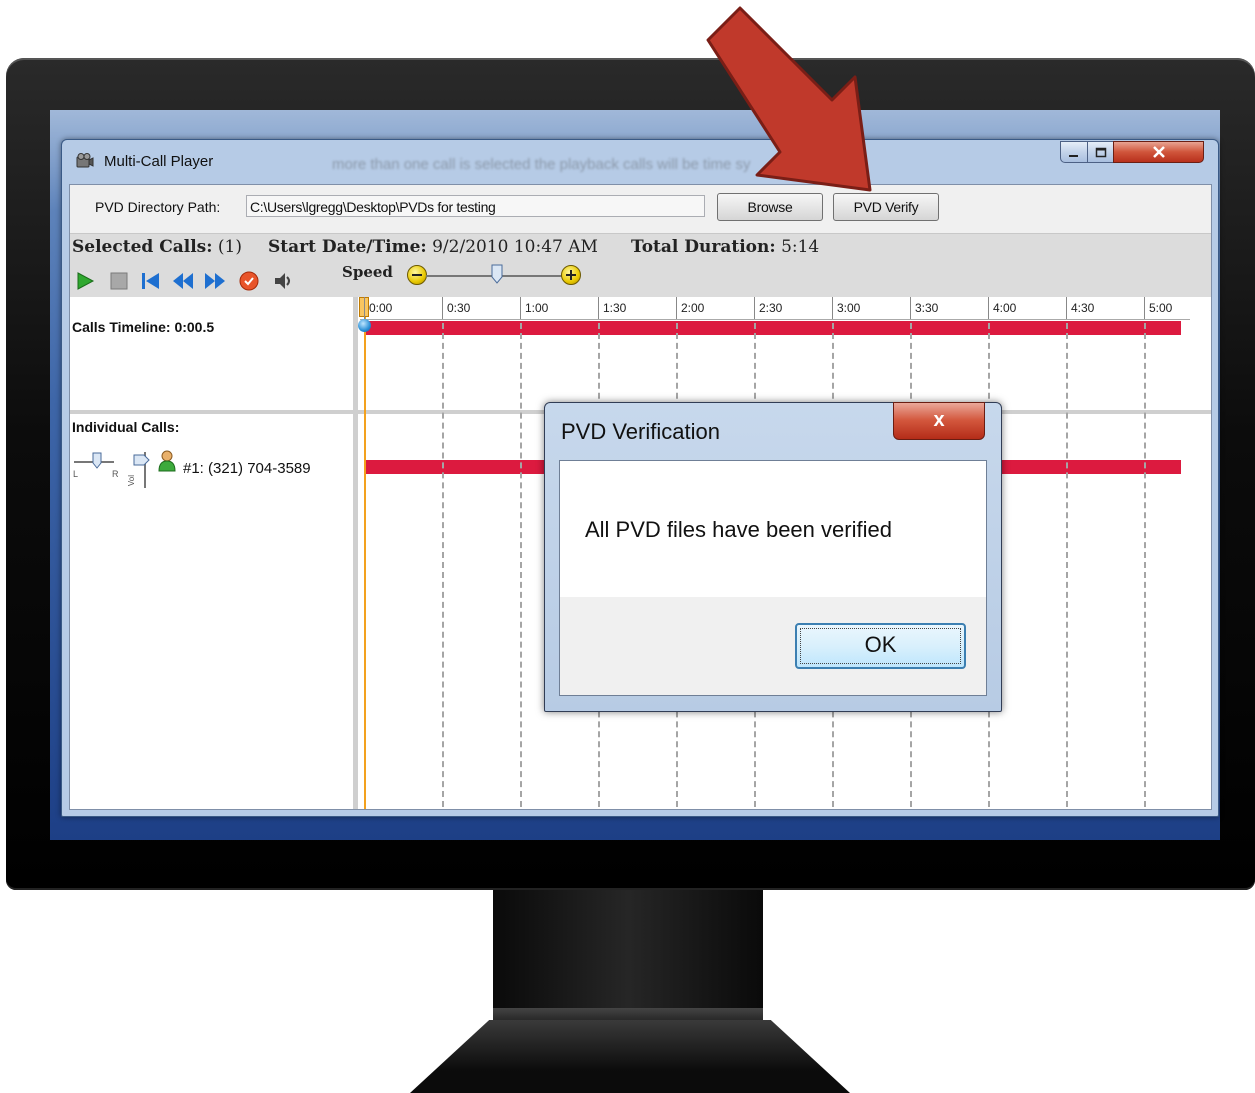 This screenshot has width=1255, height=1093. I want to click on volume-icon, so click(283, 281).